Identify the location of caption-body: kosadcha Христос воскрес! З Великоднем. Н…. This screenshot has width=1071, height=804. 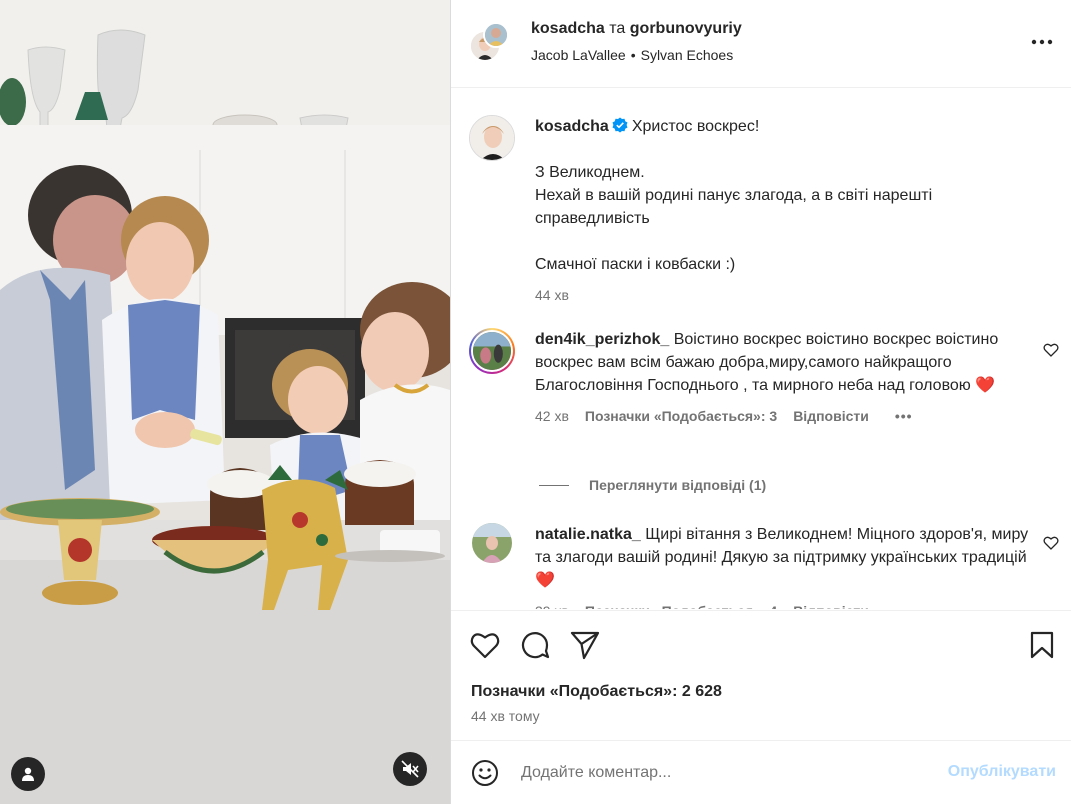
(785, 211).